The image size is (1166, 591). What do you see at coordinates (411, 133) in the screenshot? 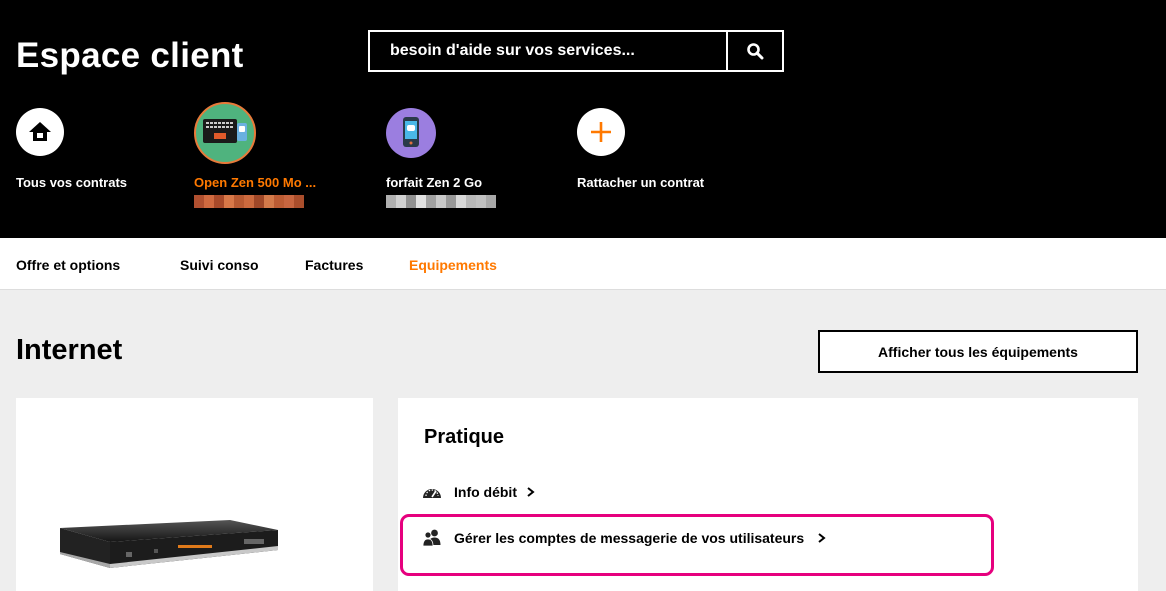
I see `smartphone-icon` at bounding box center [411, 133].